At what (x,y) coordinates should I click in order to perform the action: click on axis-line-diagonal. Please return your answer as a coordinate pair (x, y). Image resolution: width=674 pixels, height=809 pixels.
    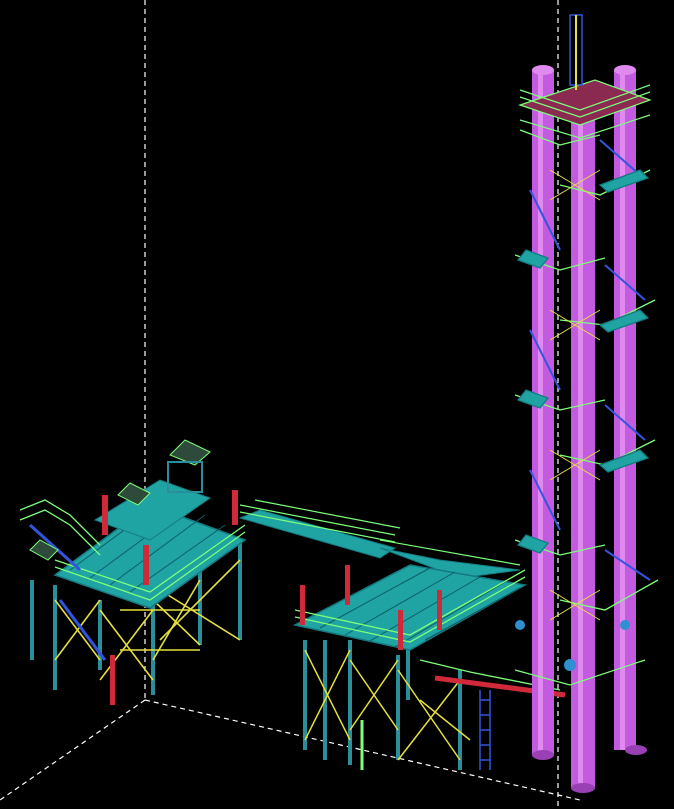
    Looking at the image, I should click on (73, 750).